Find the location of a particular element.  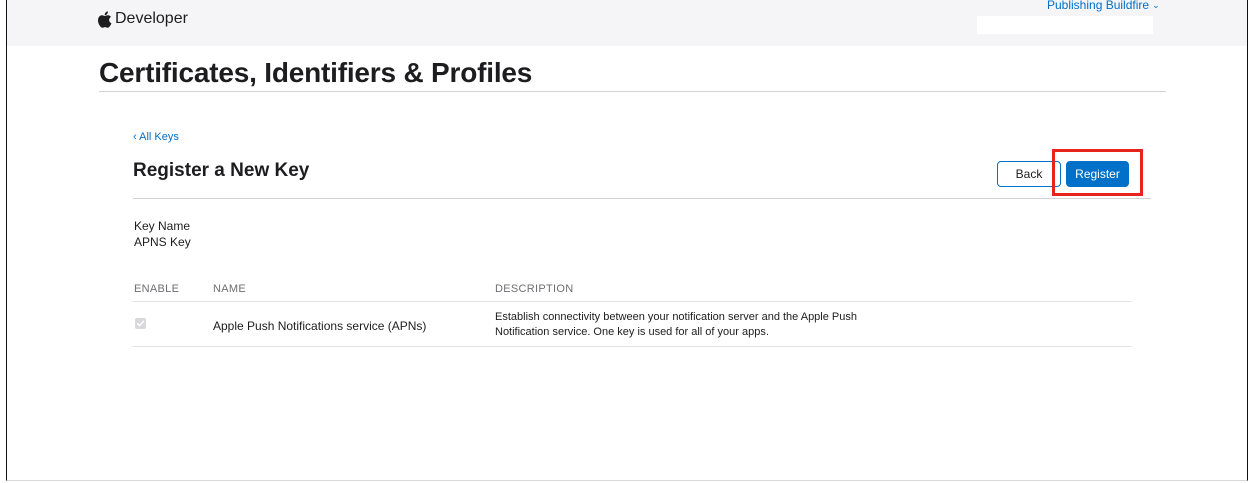

account-name: Publishing Buildfire is located at coordinates (1098, 6).